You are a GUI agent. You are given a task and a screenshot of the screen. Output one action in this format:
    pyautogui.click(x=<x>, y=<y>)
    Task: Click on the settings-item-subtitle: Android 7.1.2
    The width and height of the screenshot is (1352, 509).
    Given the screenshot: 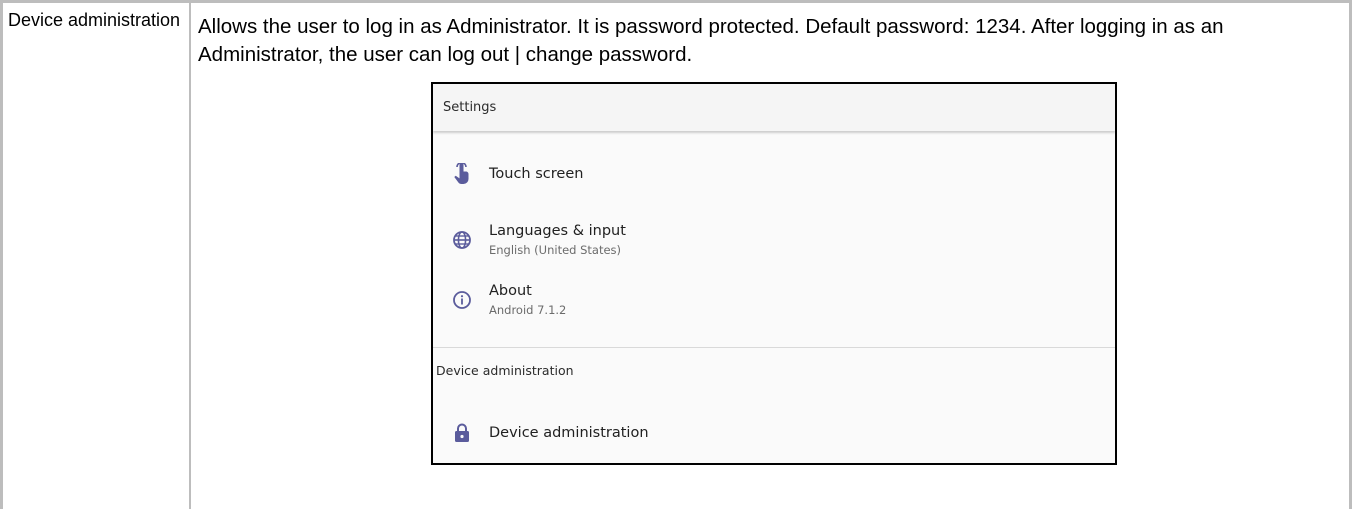 What is the action you would take?
    pyautogui.click(x=528, y=310)
    